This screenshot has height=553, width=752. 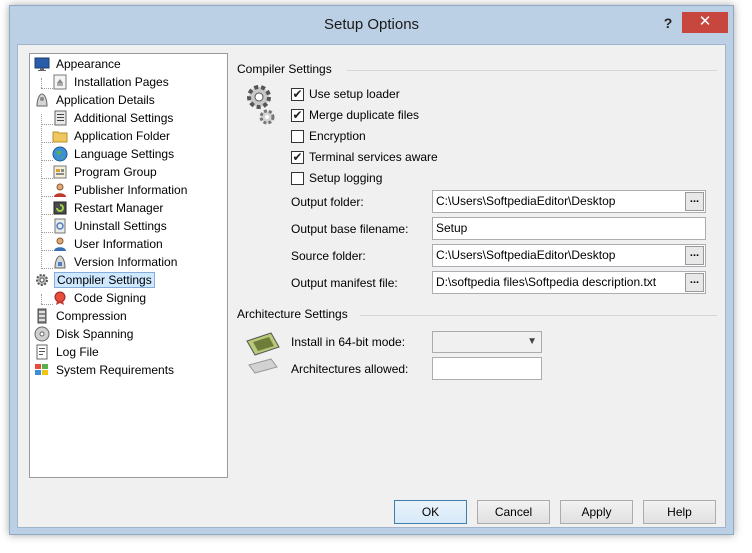 What do you see at coordinates (42, 100) in the screenshot?
I see `app-icon` at bounding box center [42, 100].